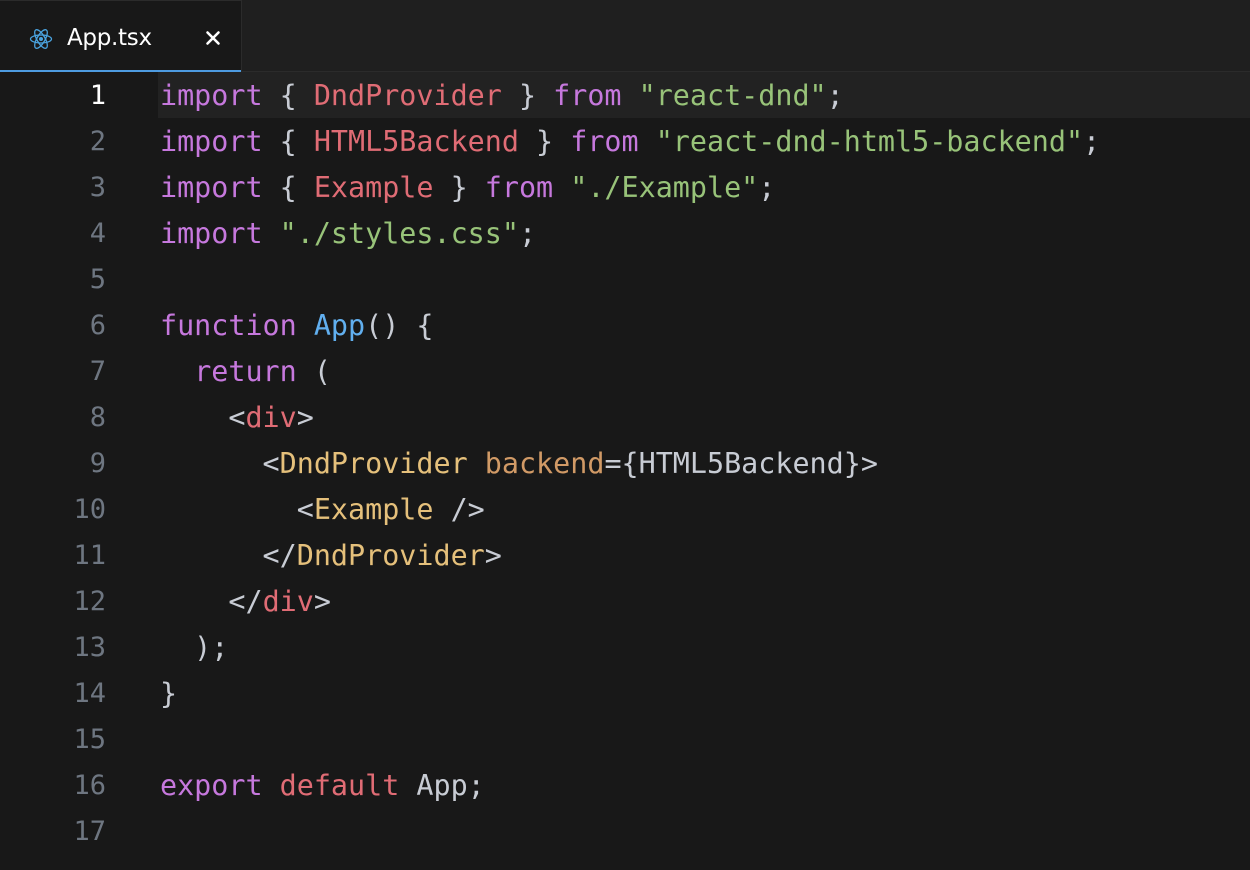  I want to click on code-token: return, so click(245, 371).